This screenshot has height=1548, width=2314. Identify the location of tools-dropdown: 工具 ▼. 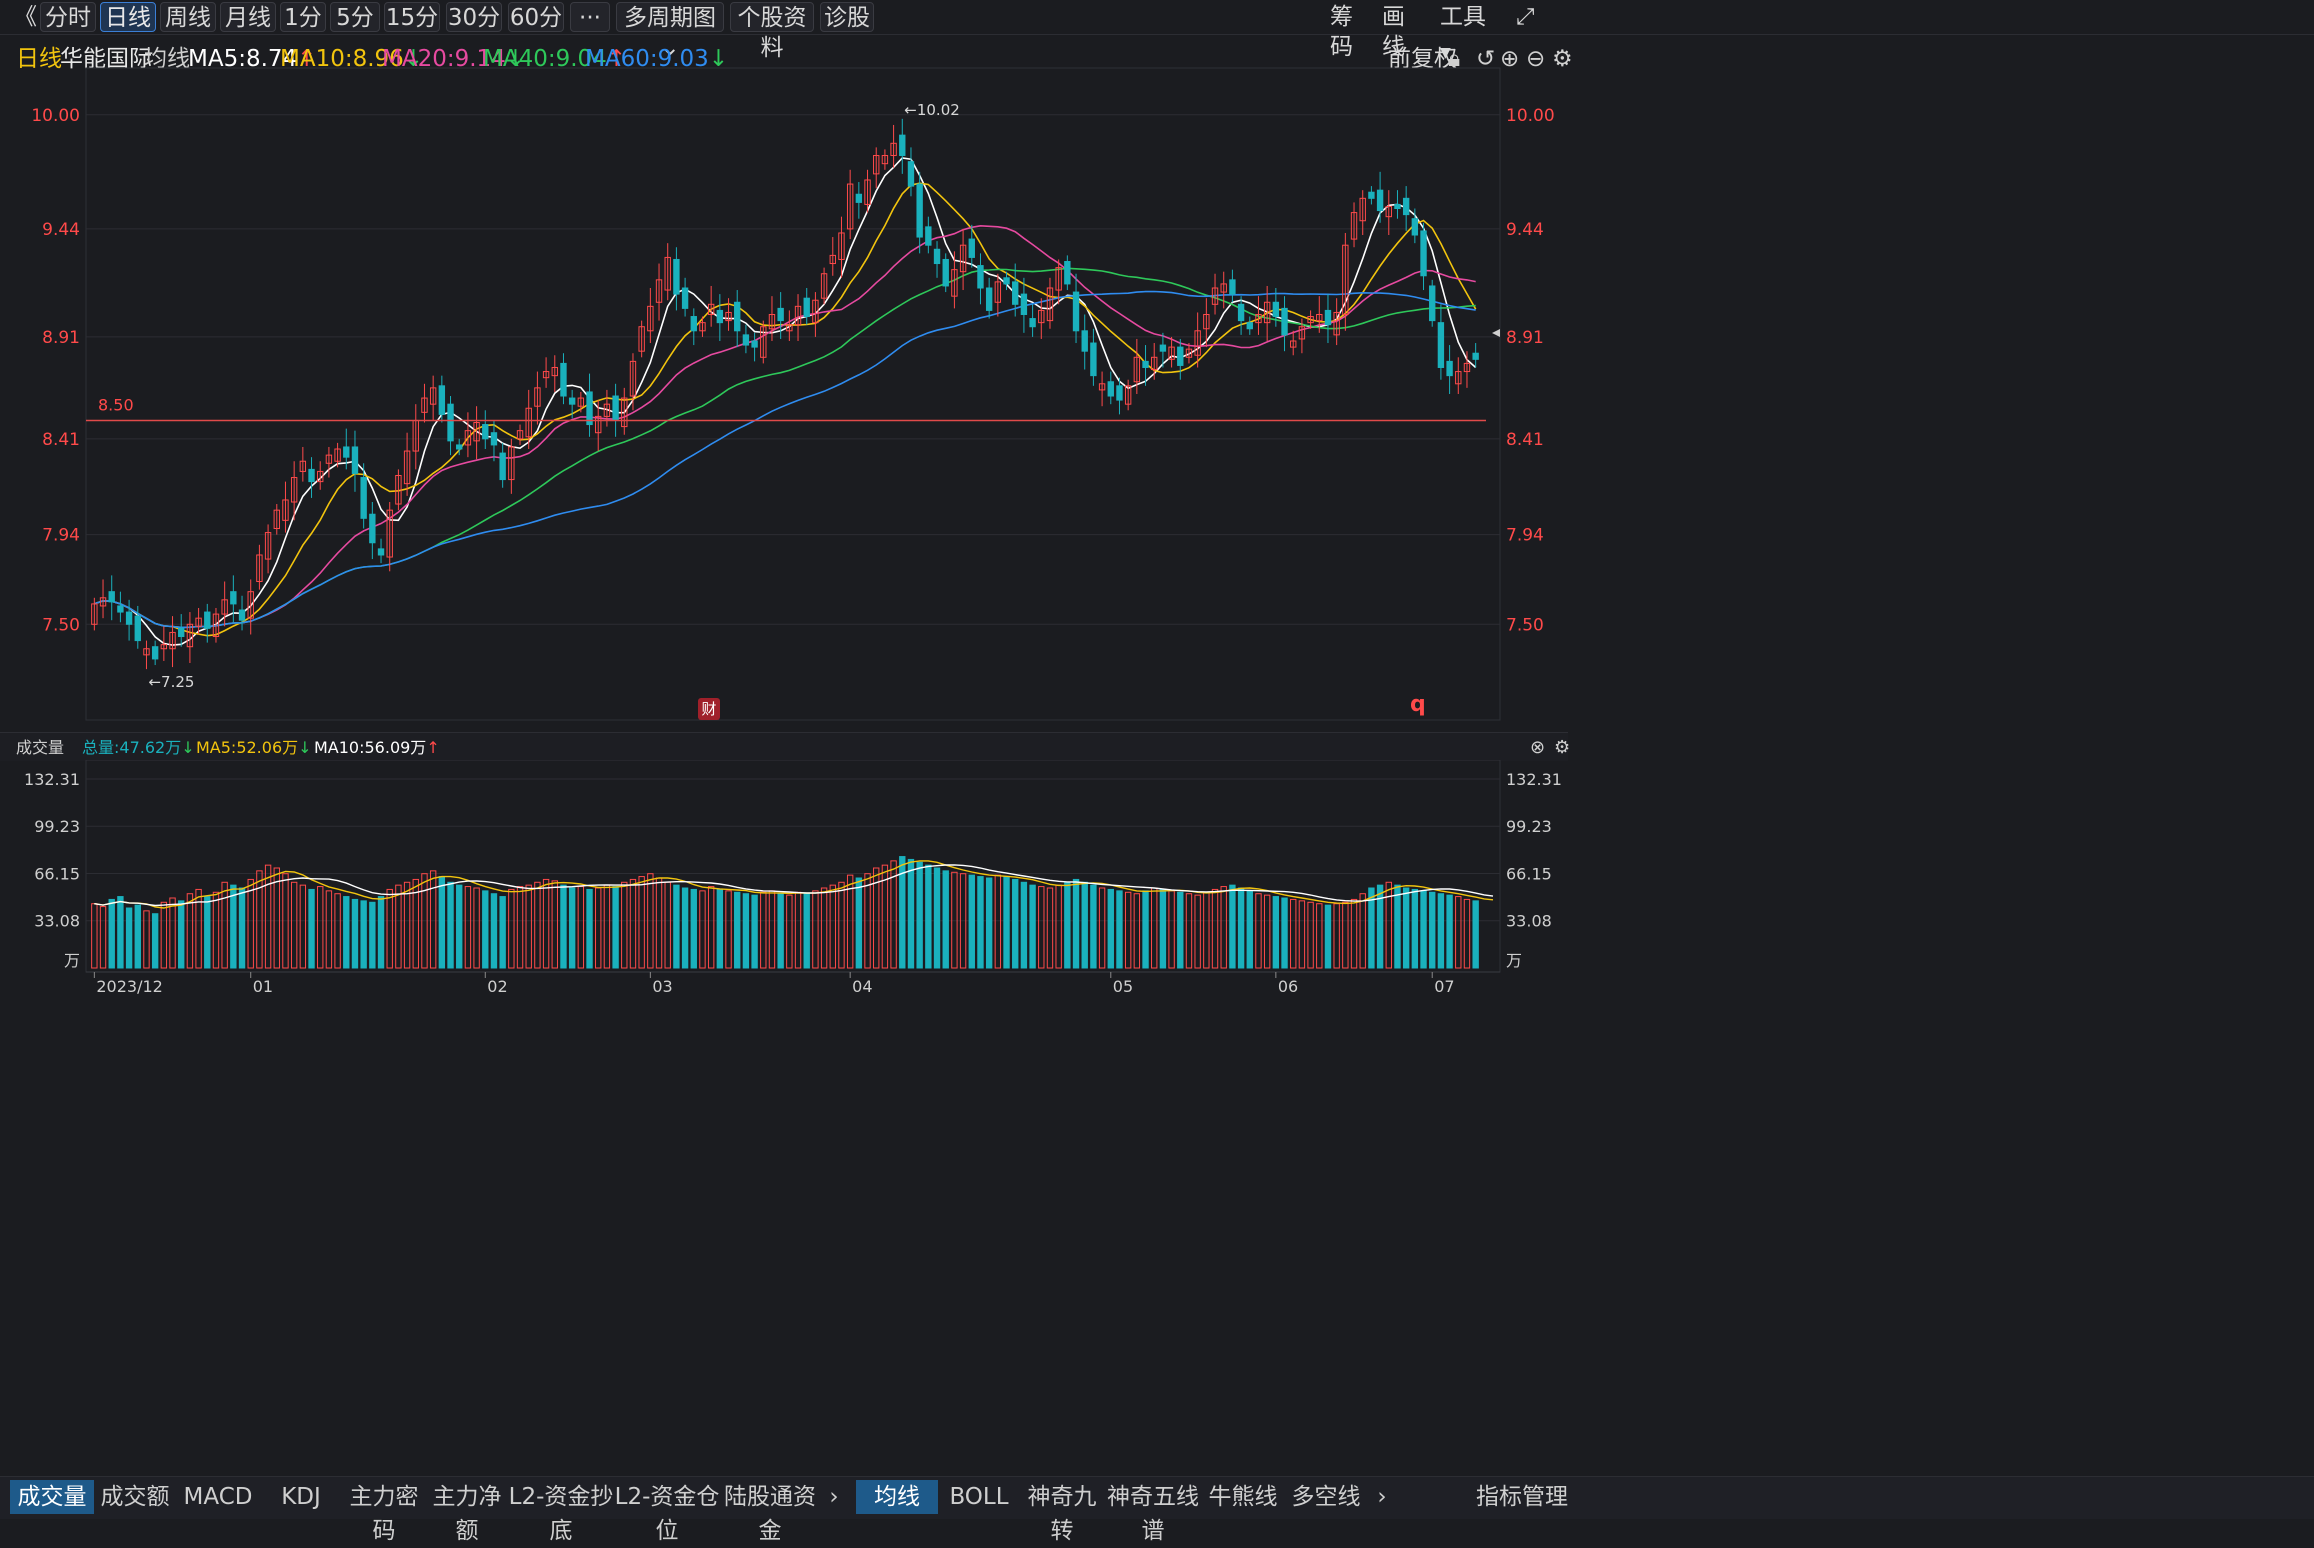
(1468, 31).